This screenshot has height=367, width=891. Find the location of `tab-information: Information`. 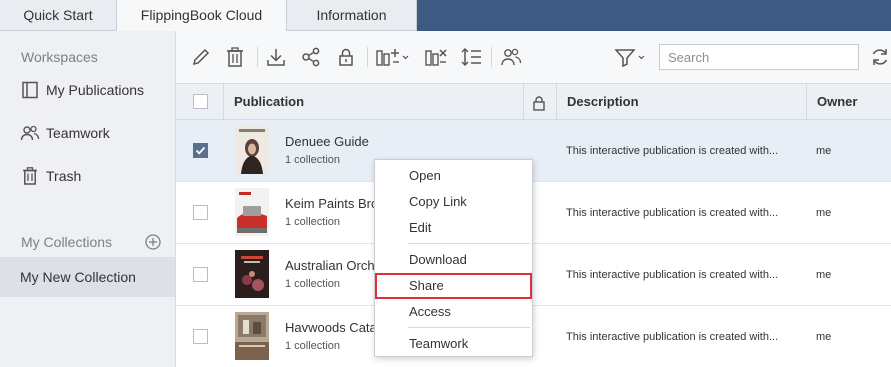

tab-information: Information is located at coordinates (352, 15).